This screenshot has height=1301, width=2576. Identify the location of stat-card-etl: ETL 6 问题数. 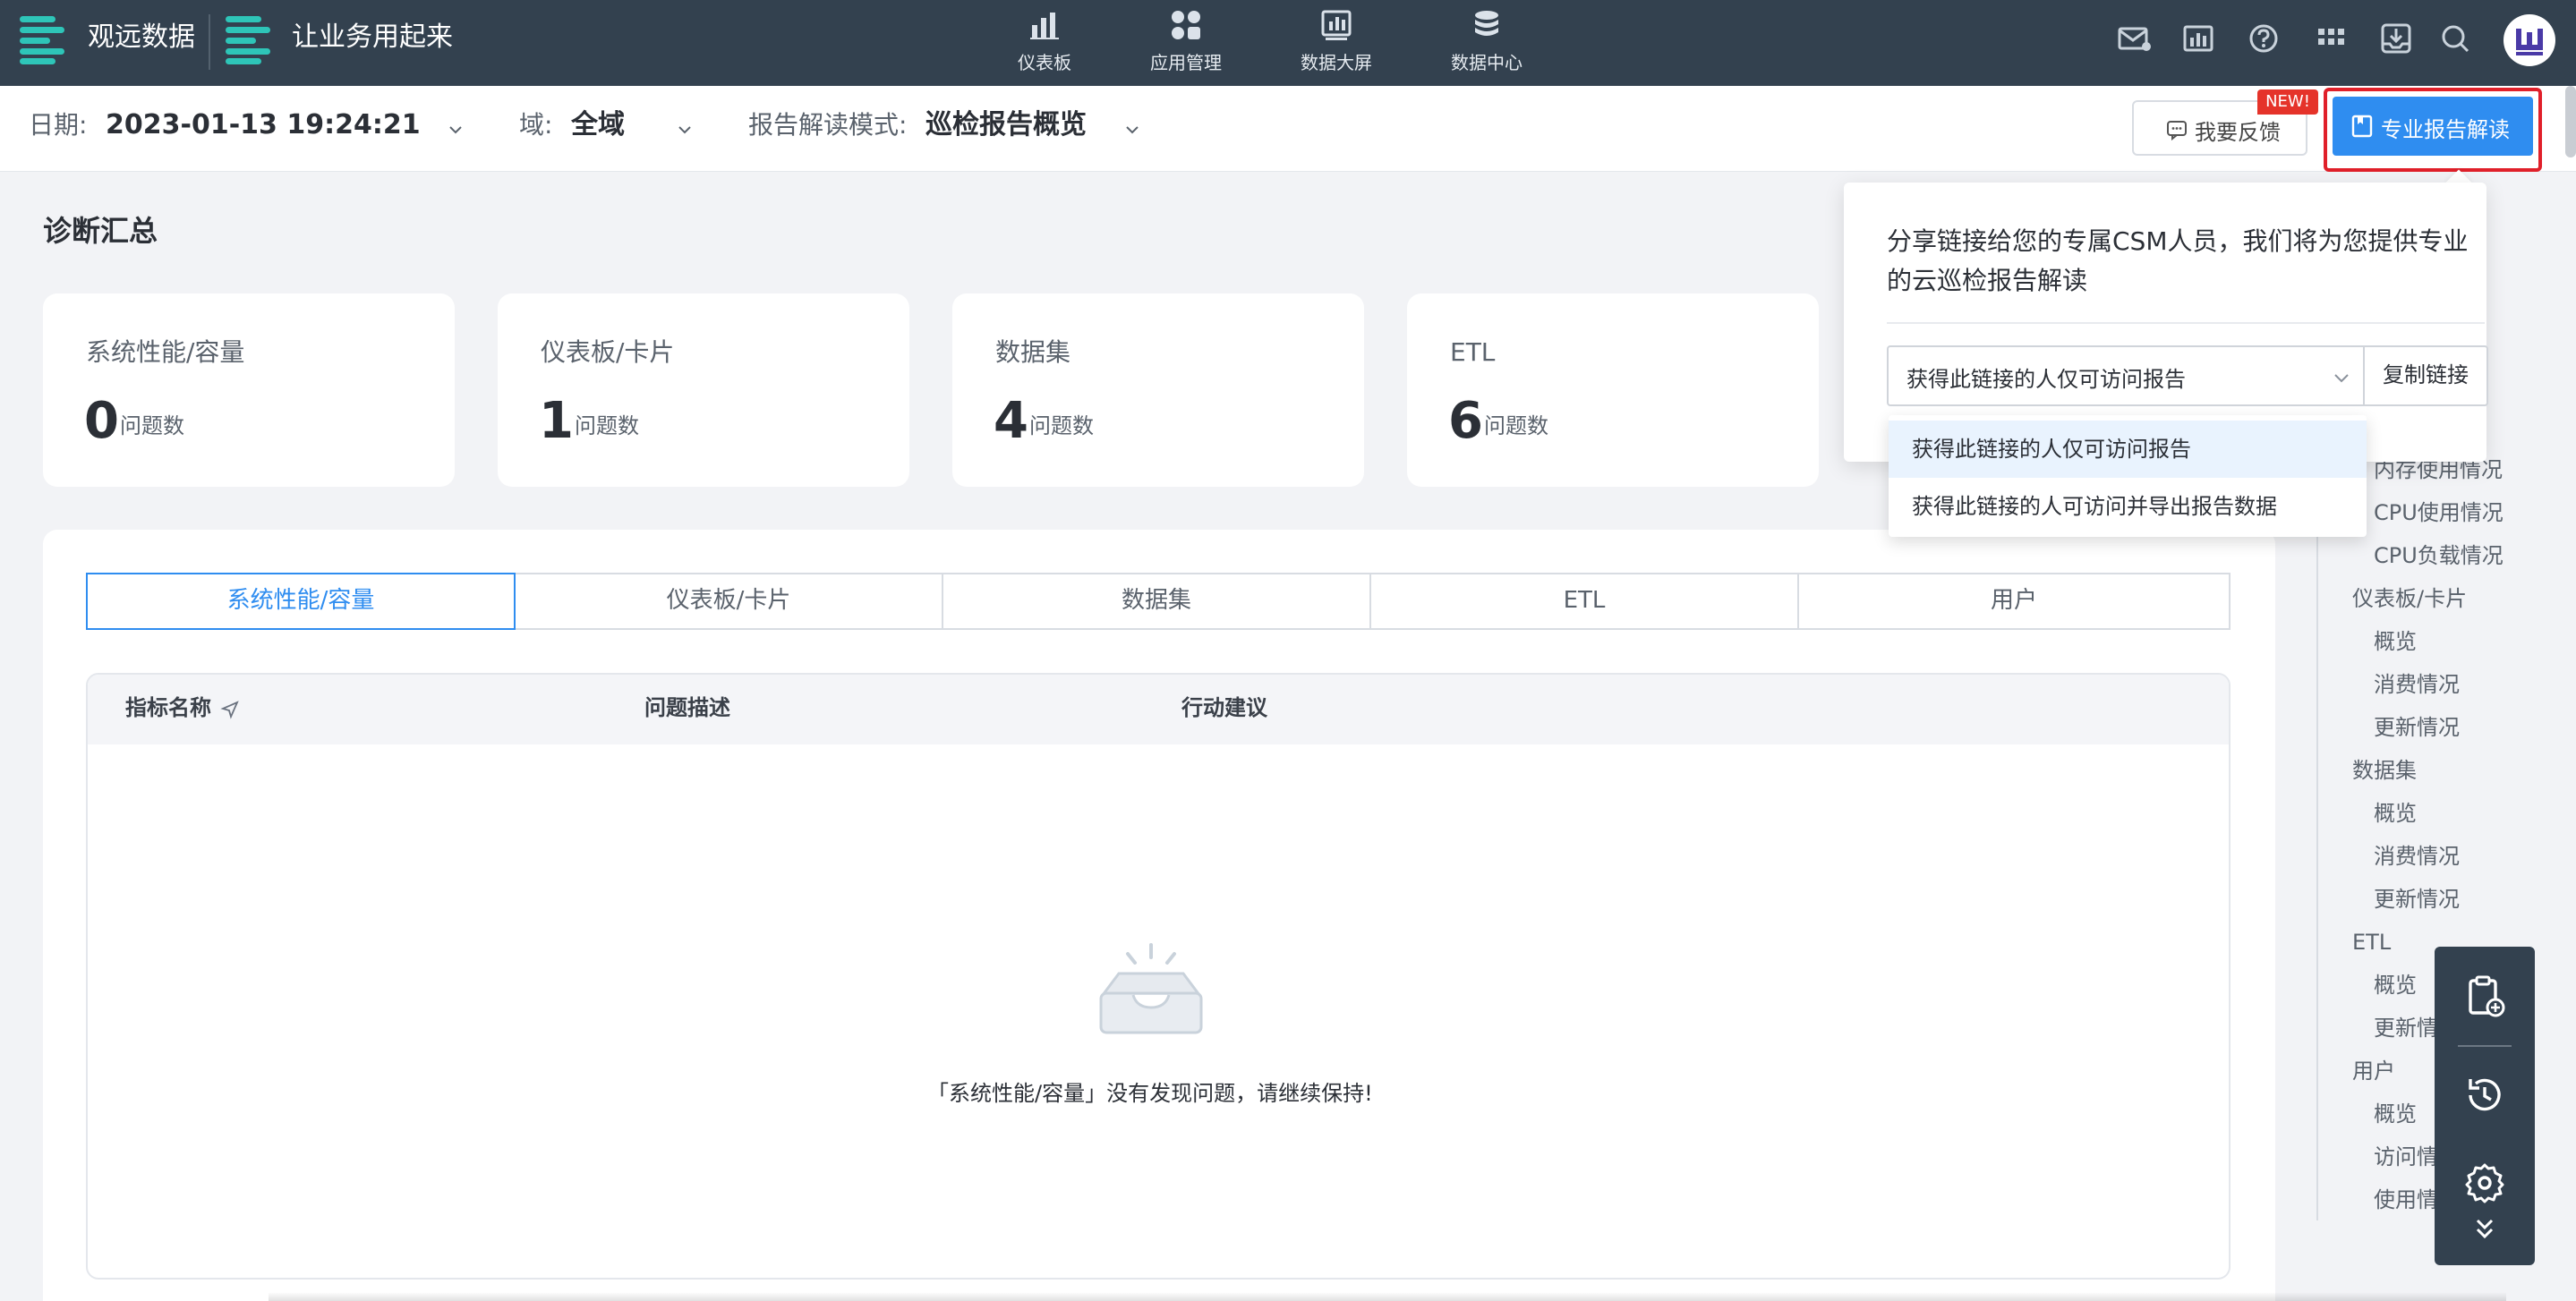
(1613, 390).